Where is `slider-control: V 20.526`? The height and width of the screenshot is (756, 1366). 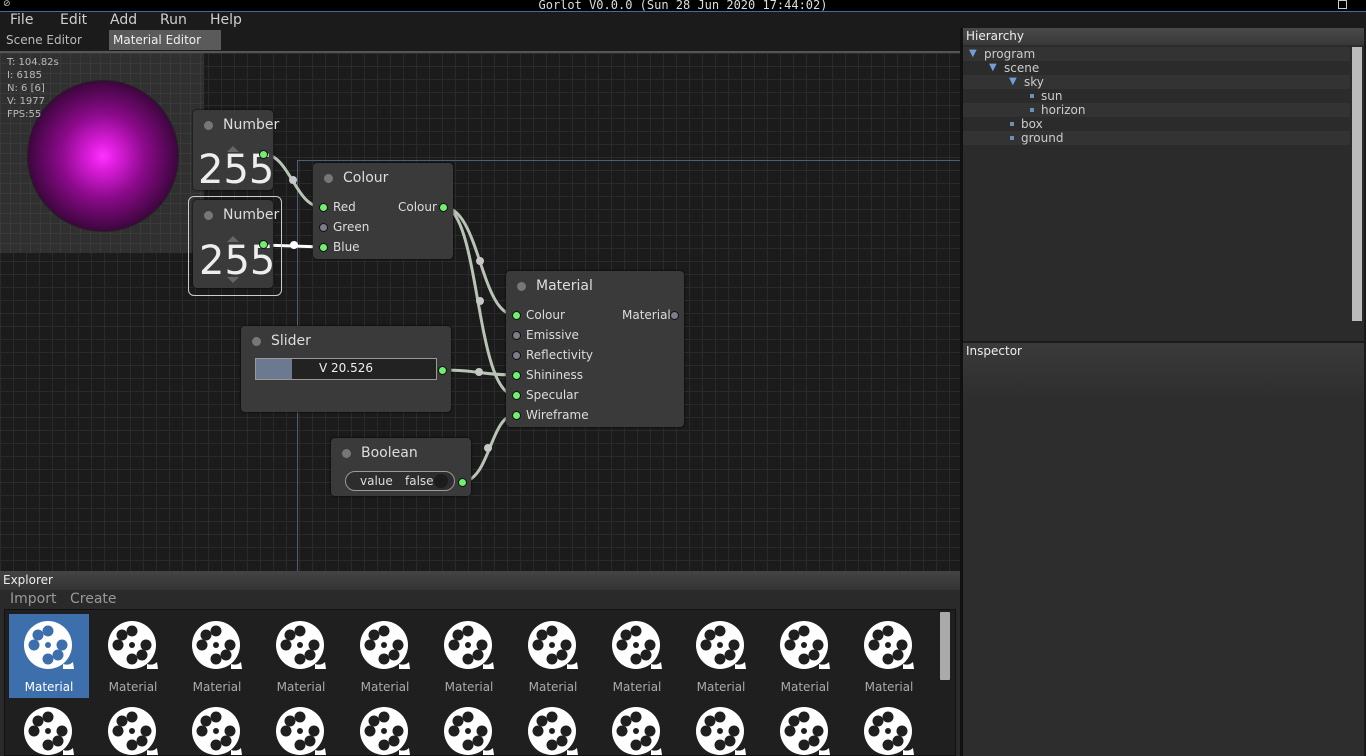
slider-control: V 20.526 is located at coordinates (346, 369).